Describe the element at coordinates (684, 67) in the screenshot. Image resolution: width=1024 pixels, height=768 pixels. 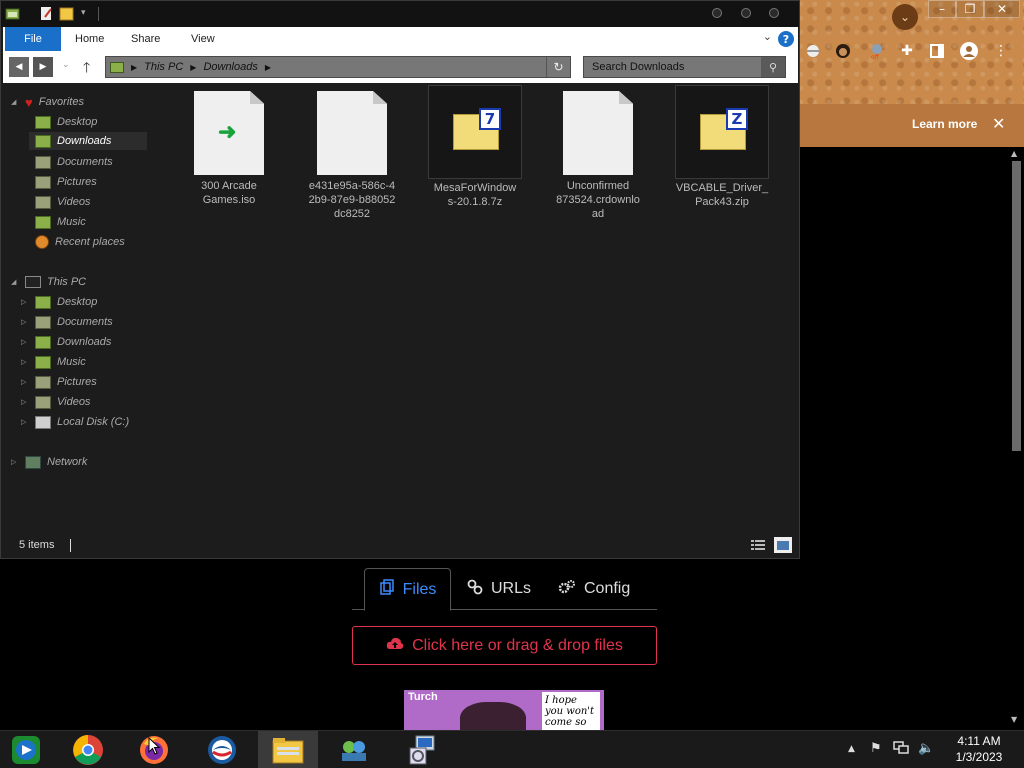
I see `search-input: Search Downloads ⚲` at that location.